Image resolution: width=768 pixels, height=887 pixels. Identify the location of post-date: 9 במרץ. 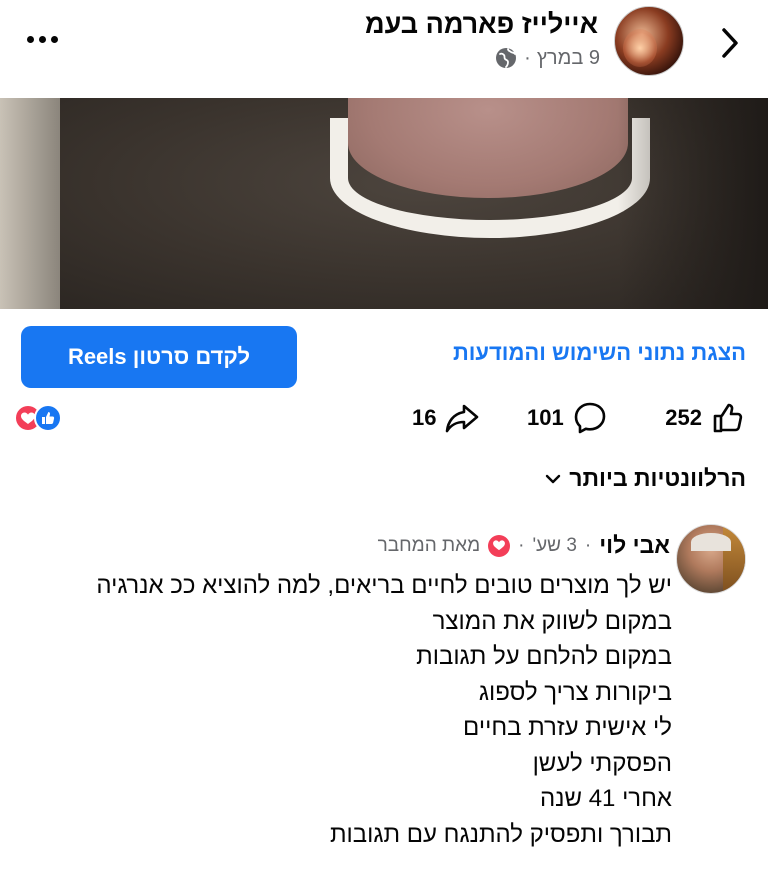
(568, 58).